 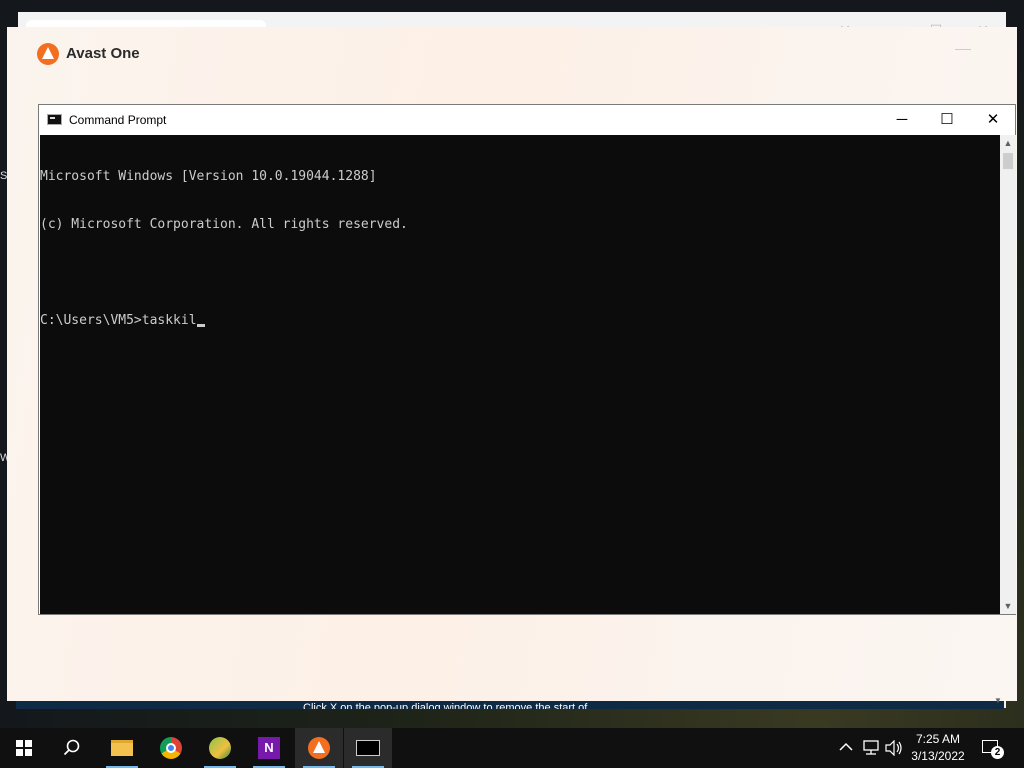 I want to click on action-center-button: 2, so click(x=994, y=749).